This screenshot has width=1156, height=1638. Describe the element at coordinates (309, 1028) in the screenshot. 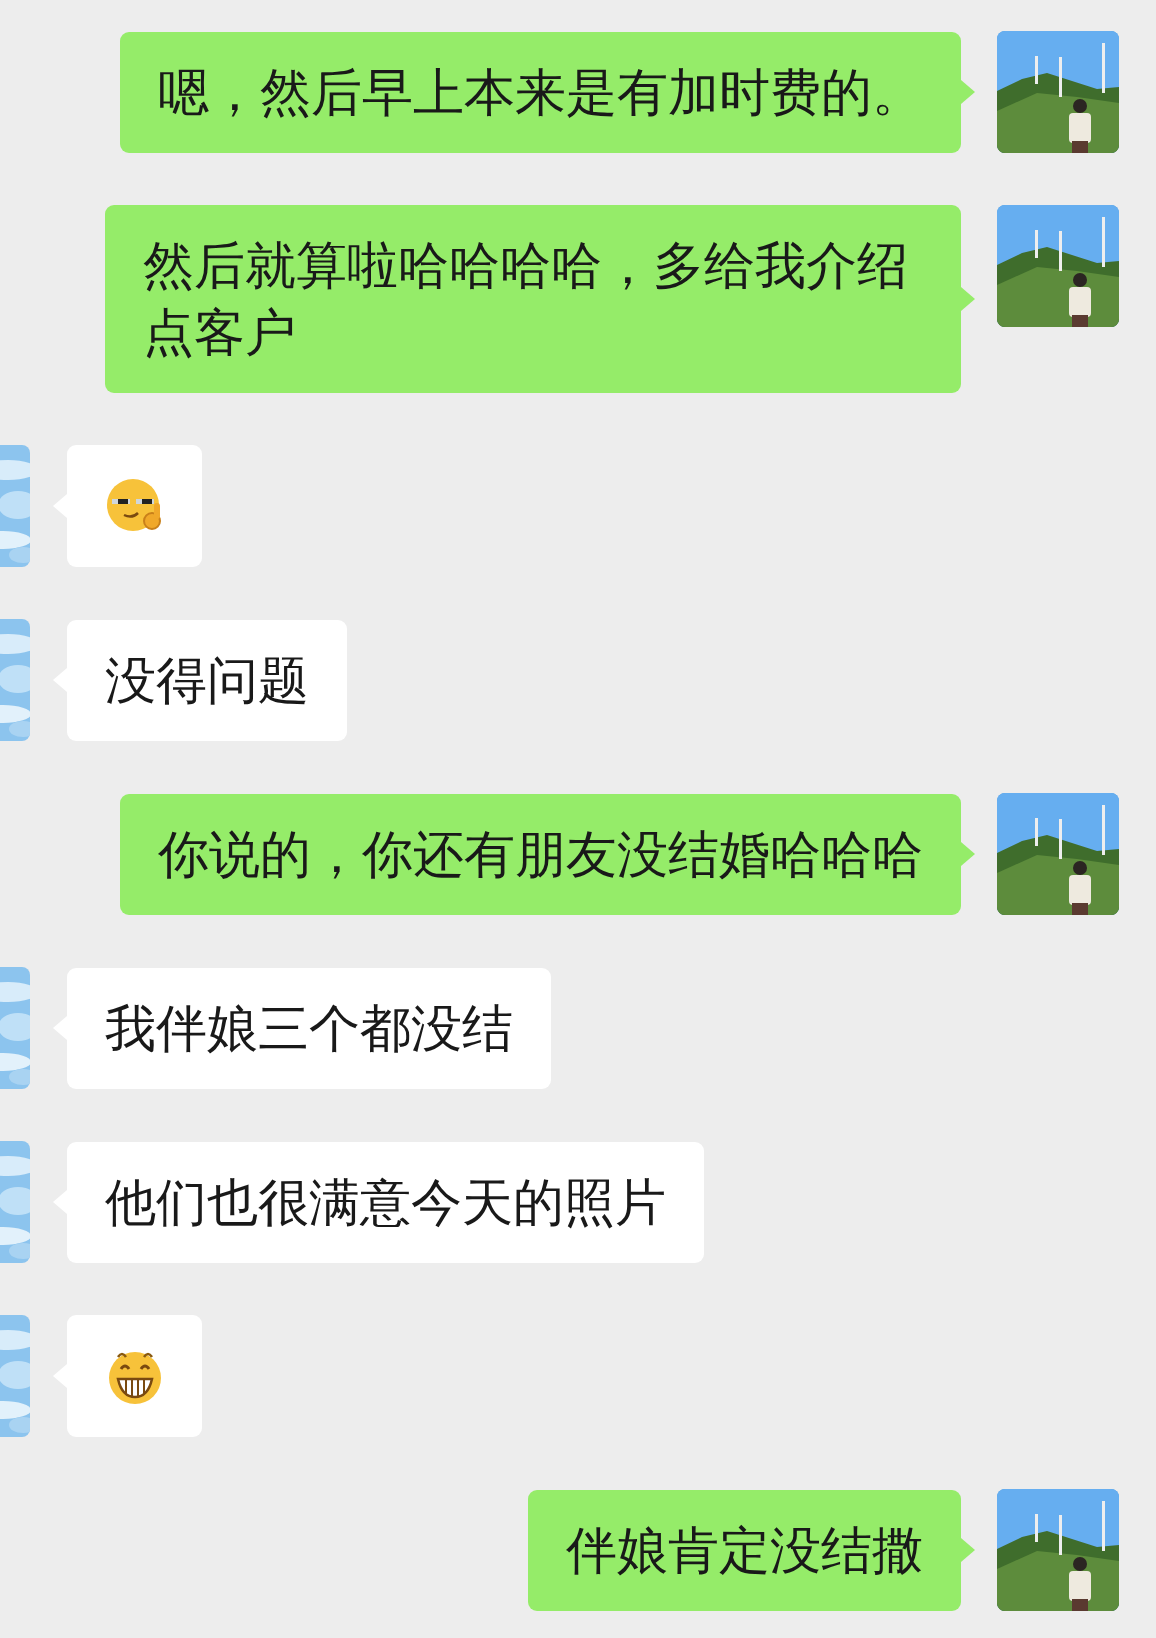

I see `message-bubble: 我伴娘三个都没结` at that location.